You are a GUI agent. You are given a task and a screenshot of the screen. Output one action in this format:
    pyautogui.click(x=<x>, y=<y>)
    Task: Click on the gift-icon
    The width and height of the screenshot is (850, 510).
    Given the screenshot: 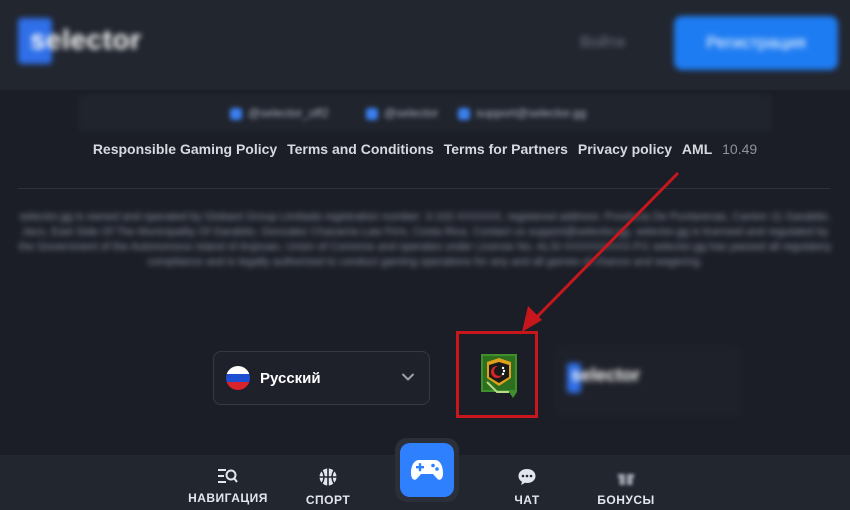 What is the action you would take?
    pyautogui.click(x=626, y=479)
    